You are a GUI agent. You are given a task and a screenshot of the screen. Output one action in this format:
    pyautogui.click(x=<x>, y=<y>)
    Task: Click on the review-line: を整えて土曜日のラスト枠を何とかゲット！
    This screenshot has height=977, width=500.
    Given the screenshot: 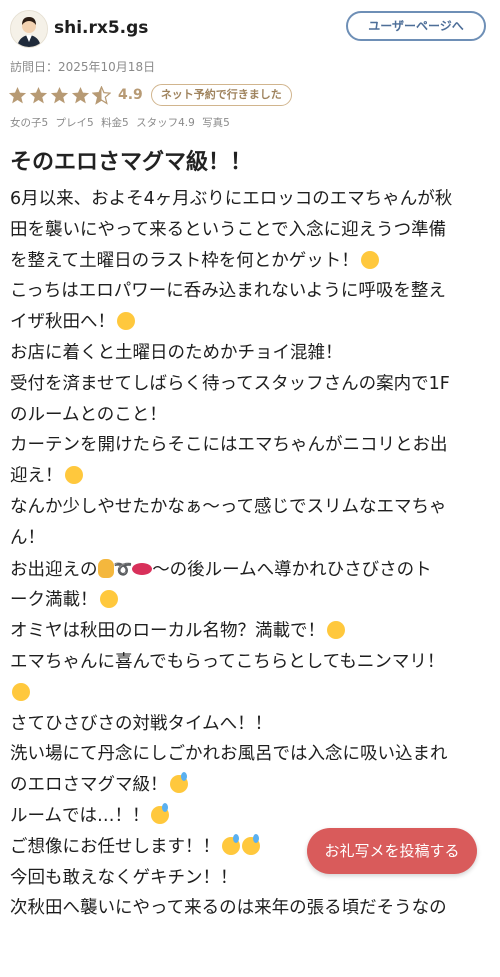 What is the action you would take?
    pyautogui.click(x=184, y=260)
    